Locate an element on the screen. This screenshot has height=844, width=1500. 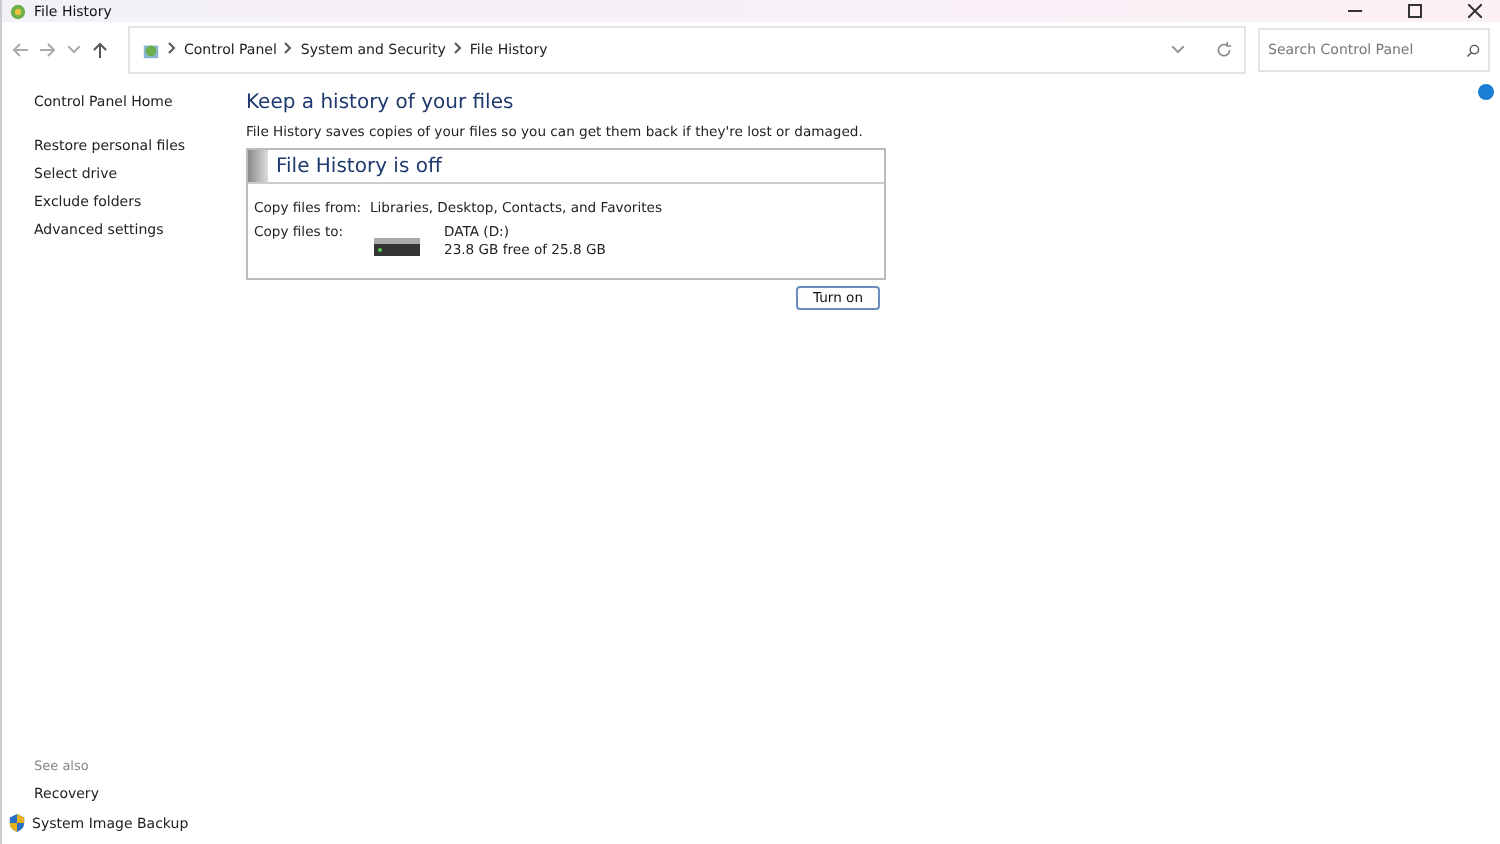
shield-icon is located at coordinates (17, 823).